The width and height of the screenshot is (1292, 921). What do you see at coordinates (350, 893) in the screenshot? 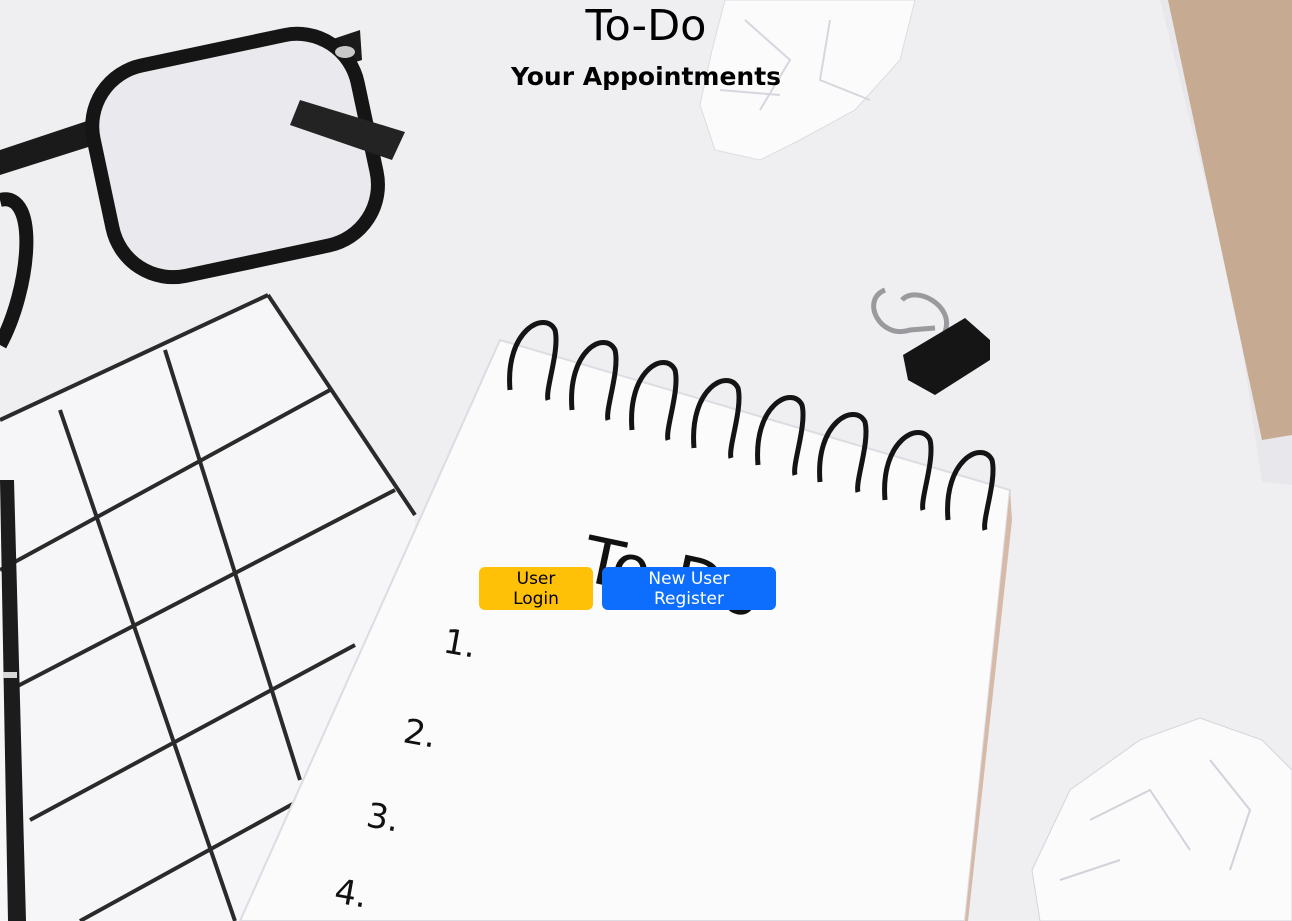
I see `handwriting-item-4: 4.` at bounding box center [350, 893].